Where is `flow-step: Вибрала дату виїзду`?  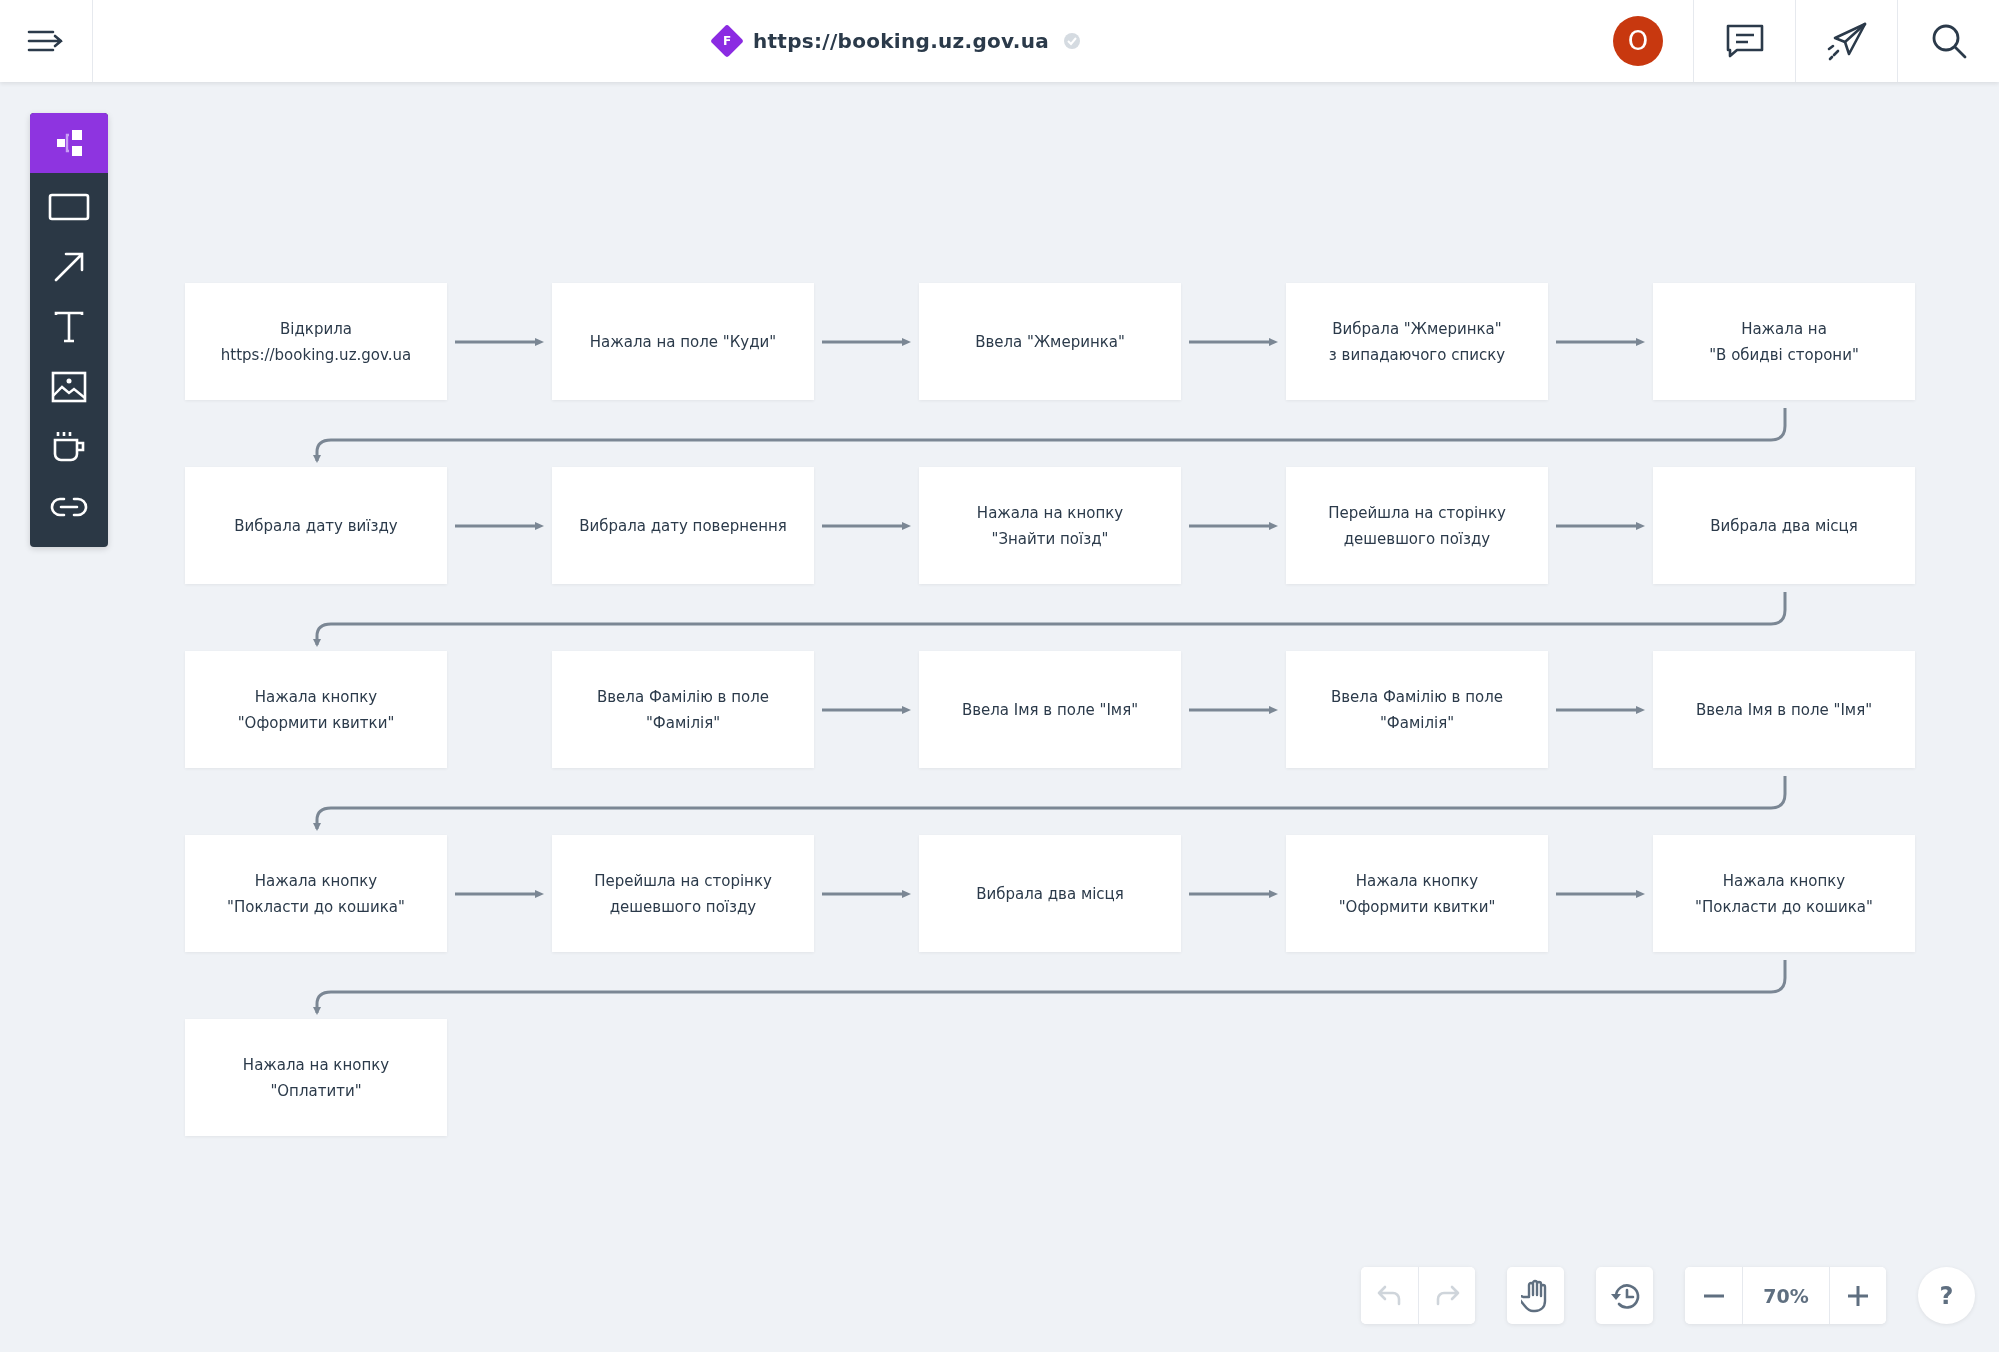 flow-step: Вибрала дату виїзду is located at coordinates (316, 525).